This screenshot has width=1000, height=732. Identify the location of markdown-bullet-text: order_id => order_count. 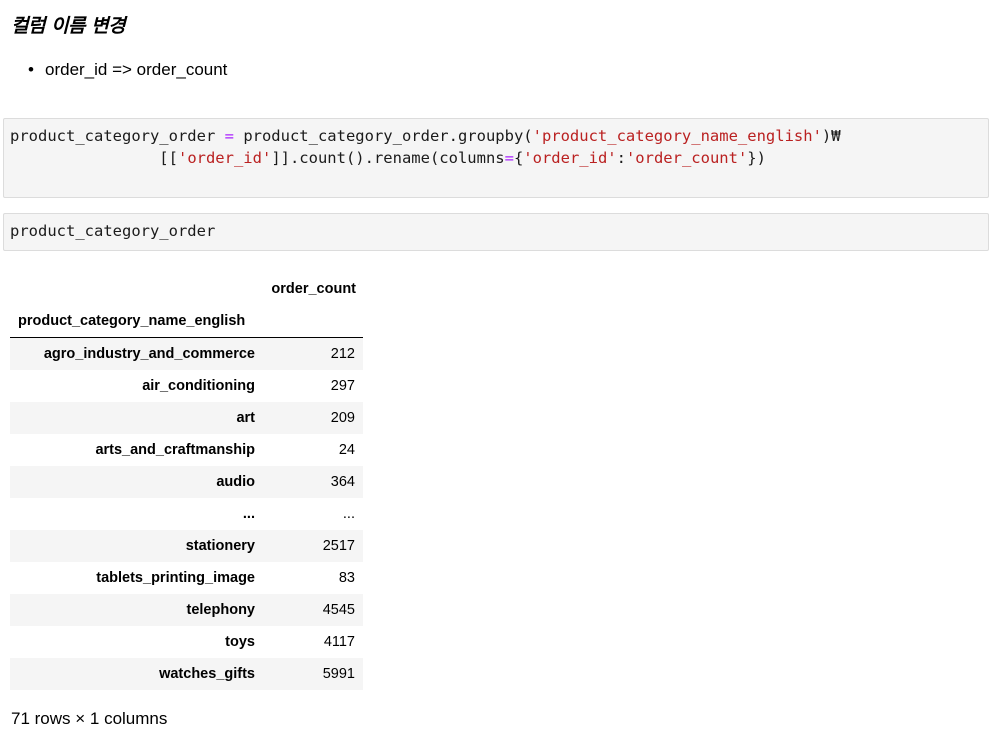
(136, 69).